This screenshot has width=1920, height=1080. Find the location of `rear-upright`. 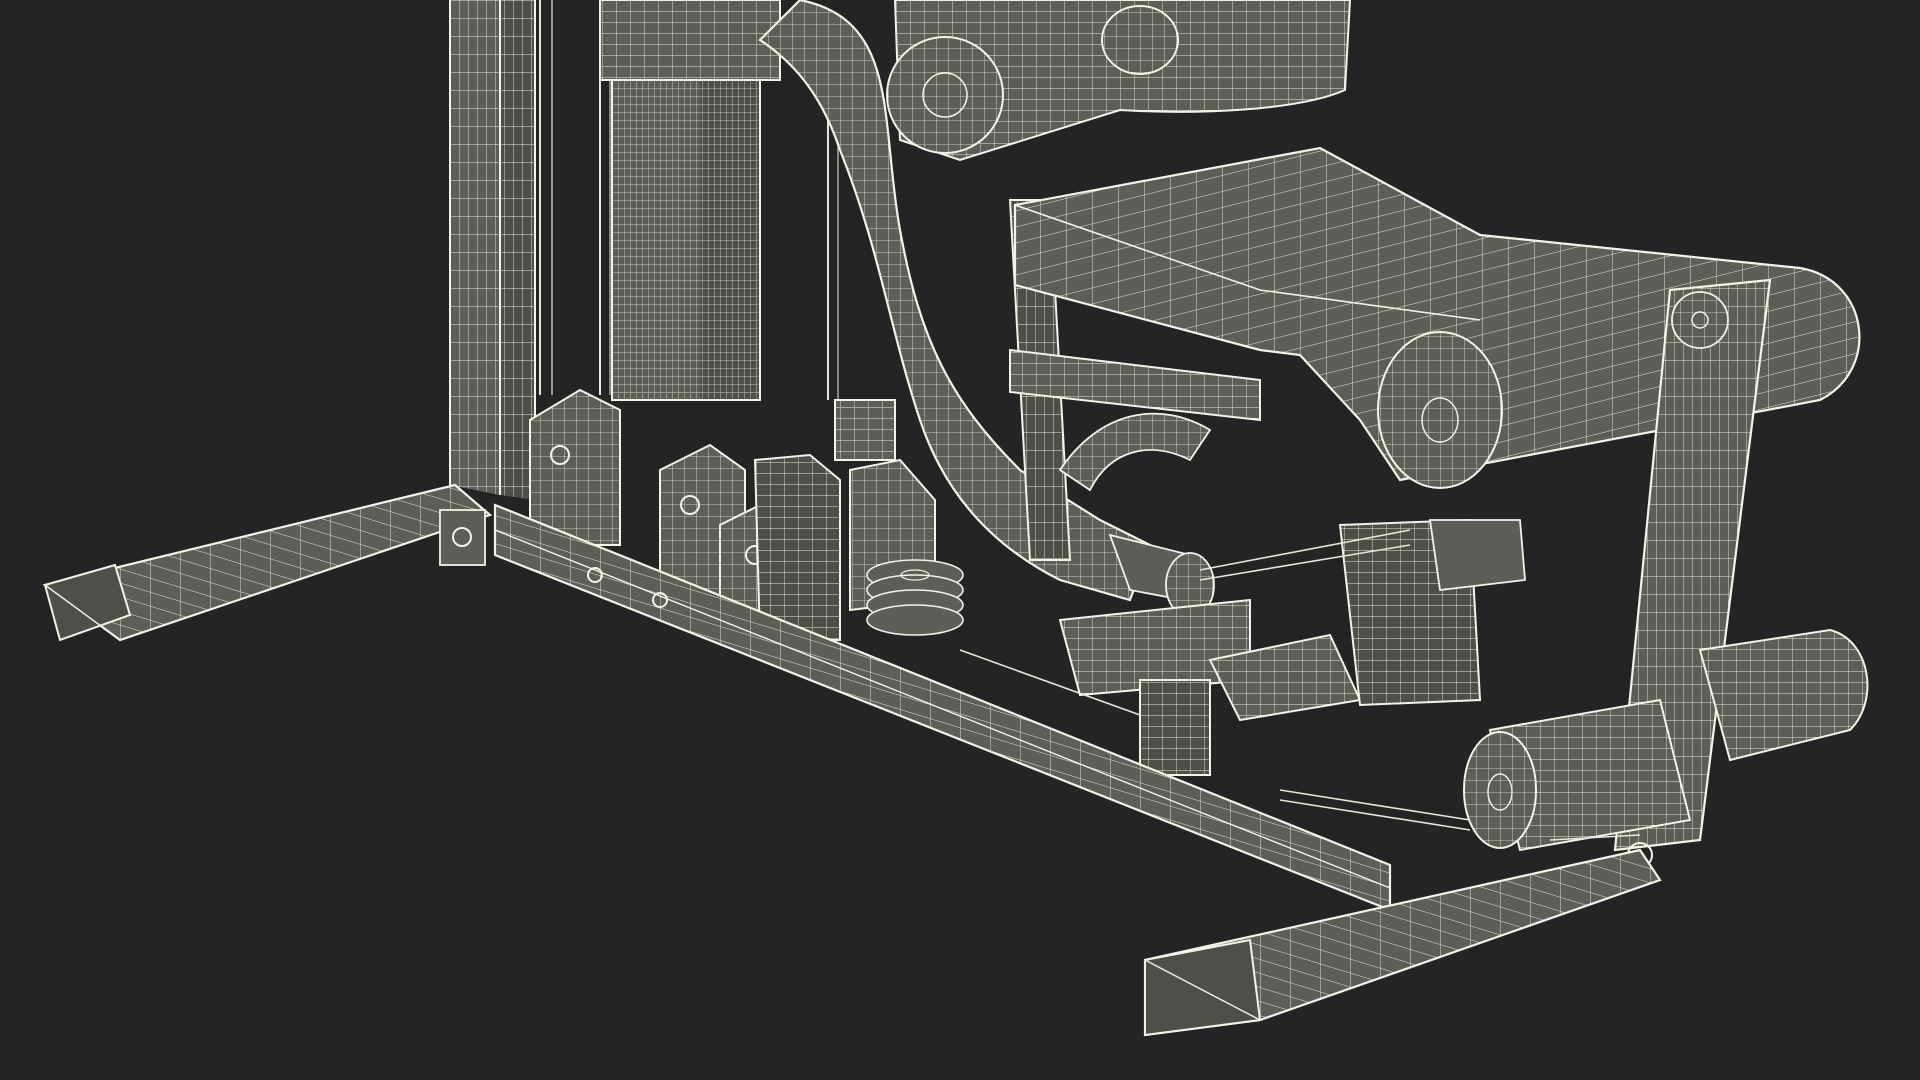

rear-upright is located at coordinates (492, 250).